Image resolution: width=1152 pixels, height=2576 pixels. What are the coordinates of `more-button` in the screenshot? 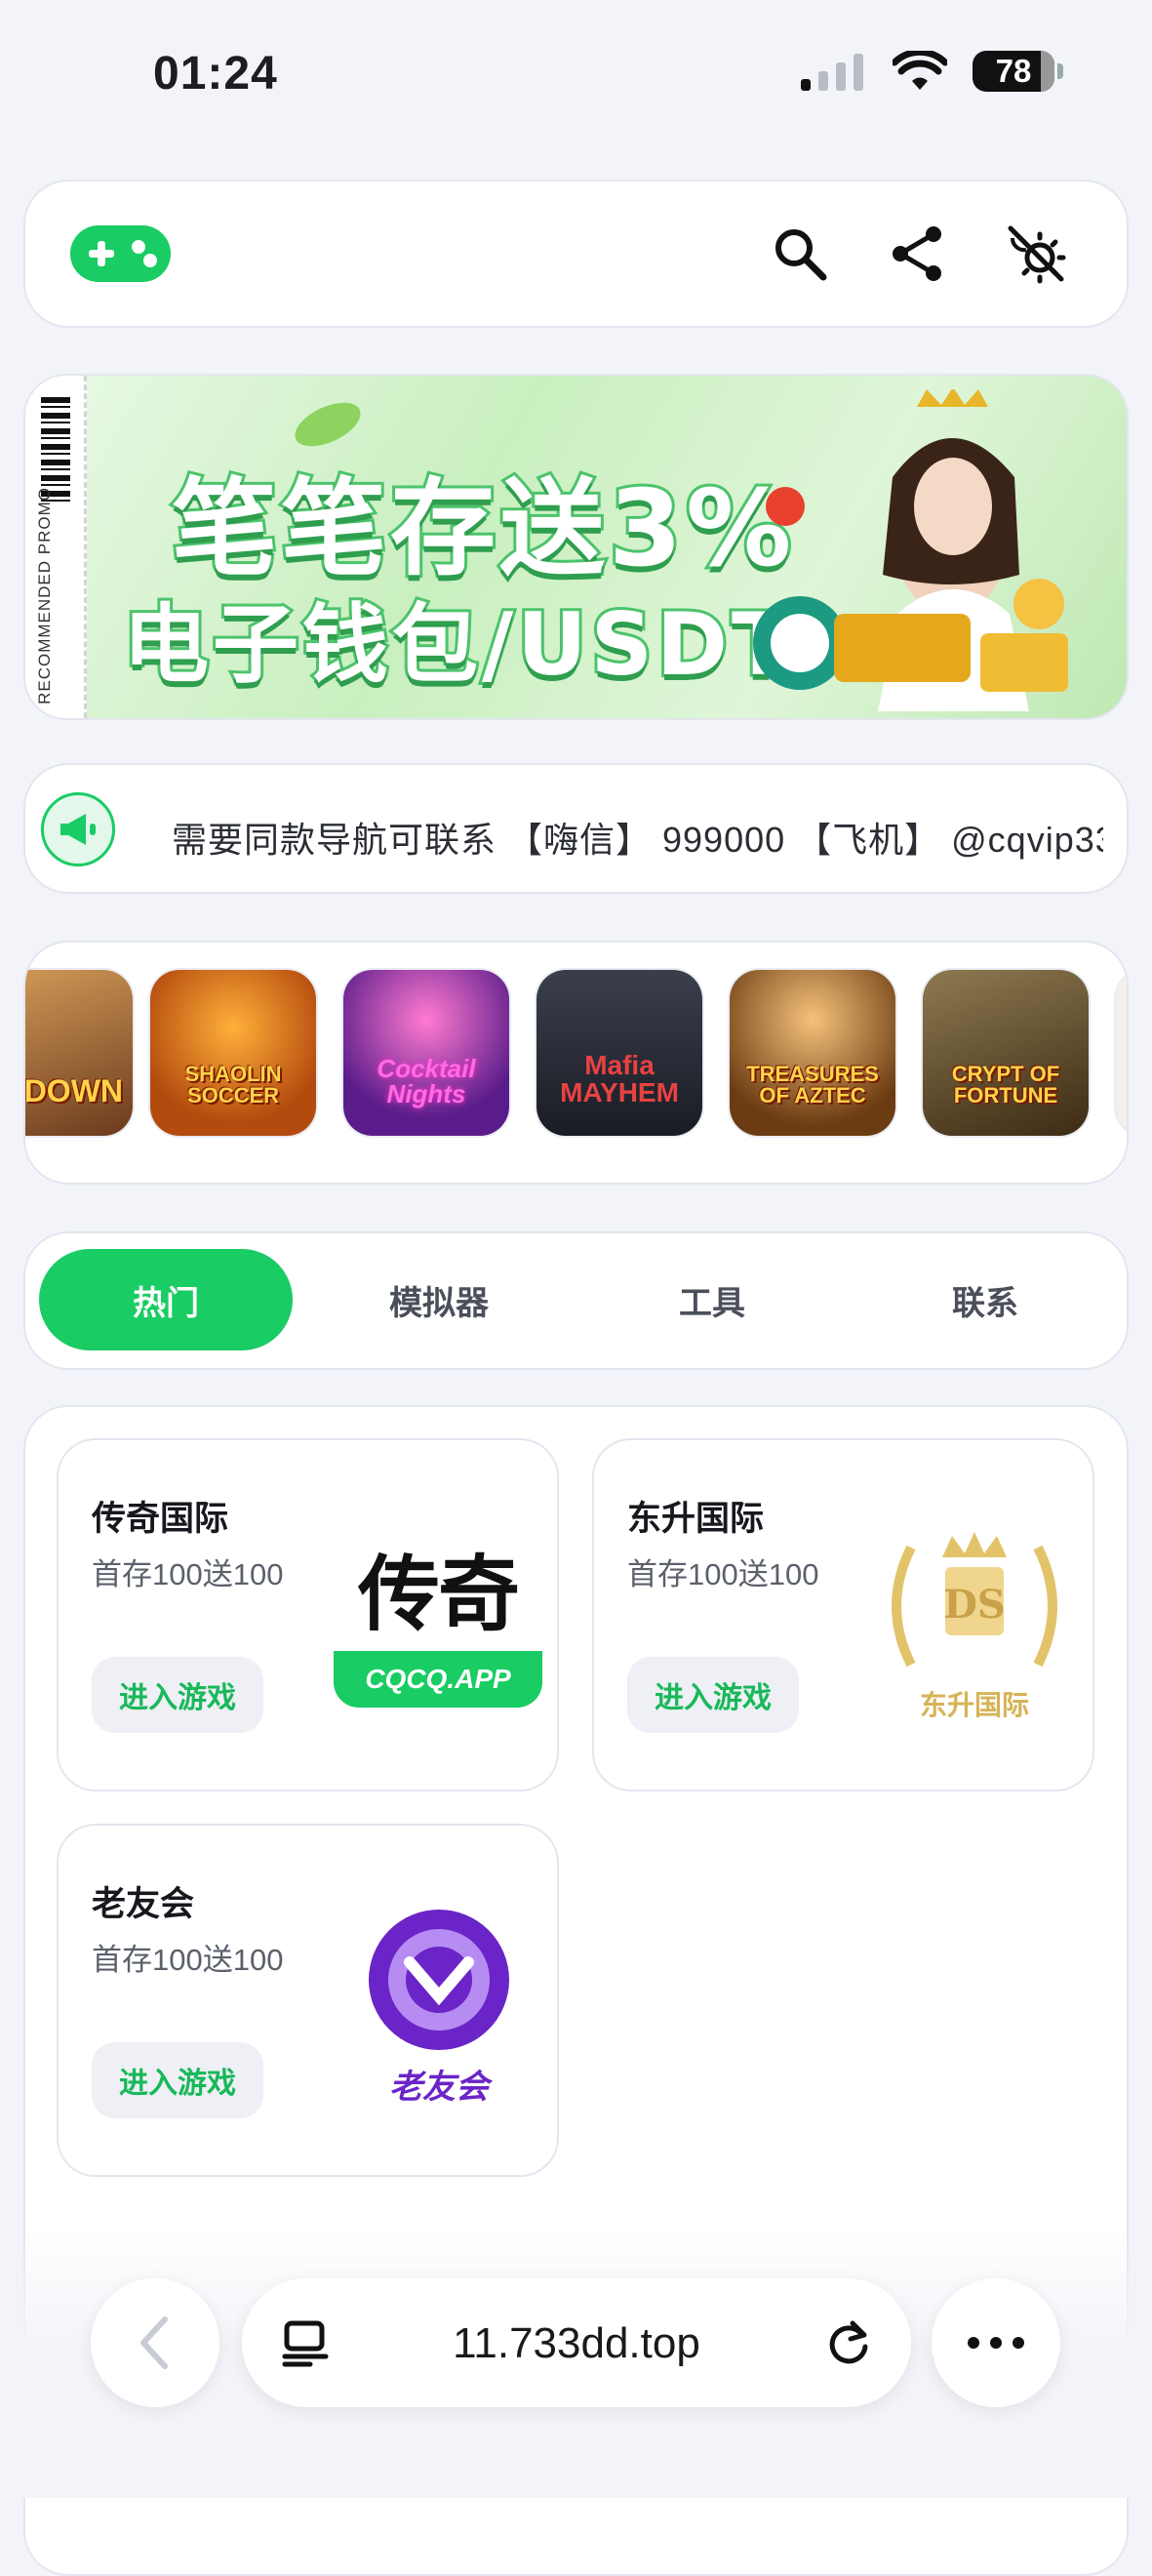 It's located at (996, 2342).